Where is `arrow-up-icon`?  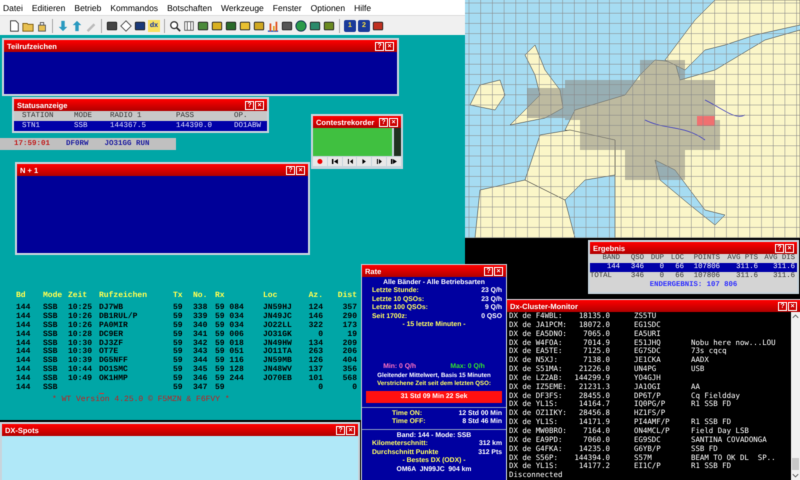 arrow-up-icon is located at coordinates (77, 26).